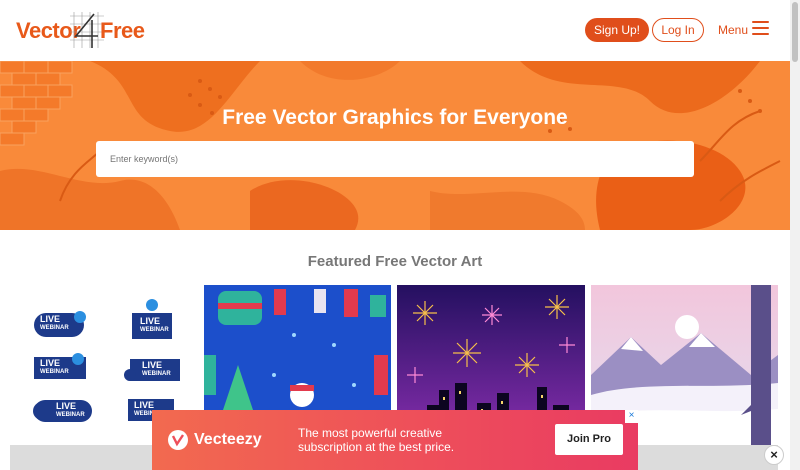  I want to click on hero-title: Free Vector Graphics for Everyone, so click(395, 117).